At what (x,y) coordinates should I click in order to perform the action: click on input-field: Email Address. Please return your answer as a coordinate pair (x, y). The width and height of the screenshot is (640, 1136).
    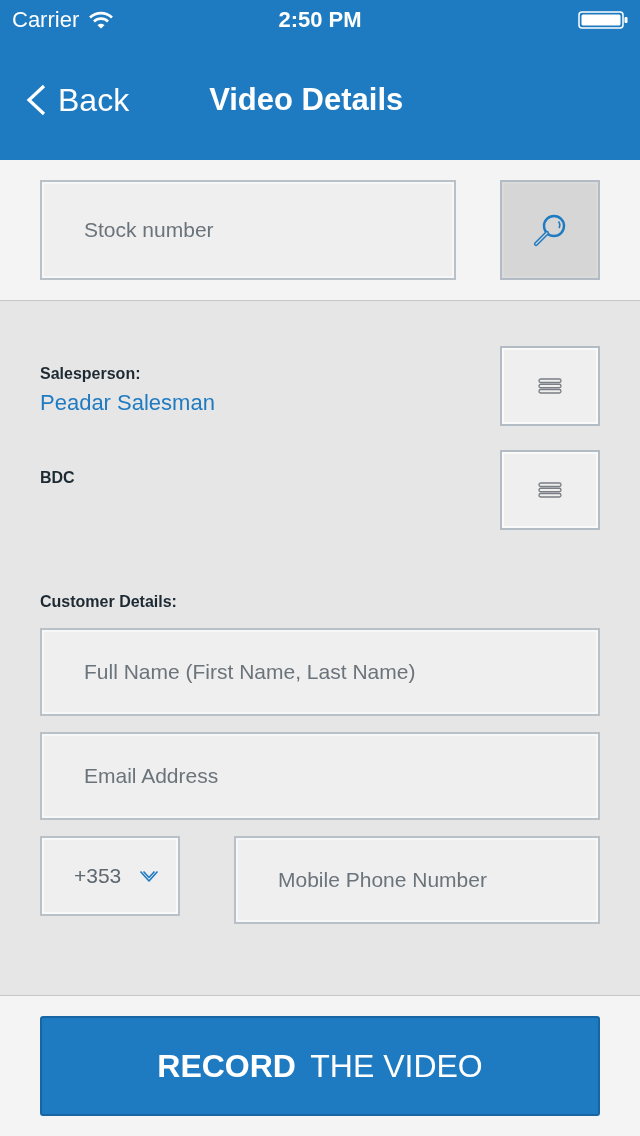
    Looking at the image, I should click on (320, 776).